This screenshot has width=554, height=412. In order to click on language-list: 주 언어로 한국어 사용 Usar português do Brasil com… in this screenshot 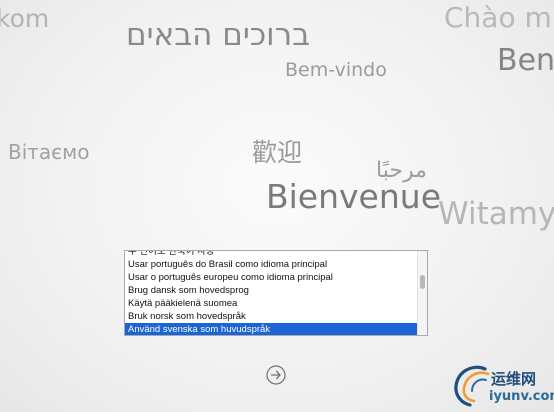, I will do `click(276, 293)`.